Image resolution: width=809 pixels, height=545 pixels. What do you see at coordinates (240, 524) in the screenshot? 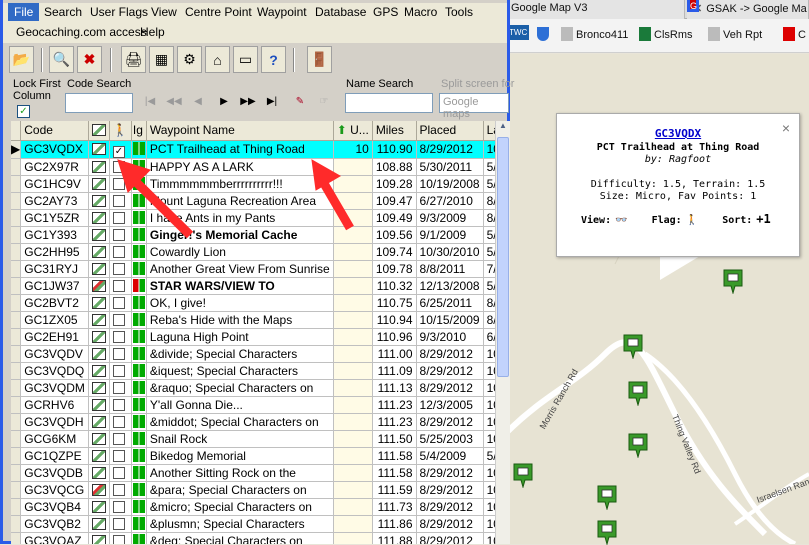
I see `cell-waypoint-name: &plusmn; Special Characters` at bounding box center [240, 524].